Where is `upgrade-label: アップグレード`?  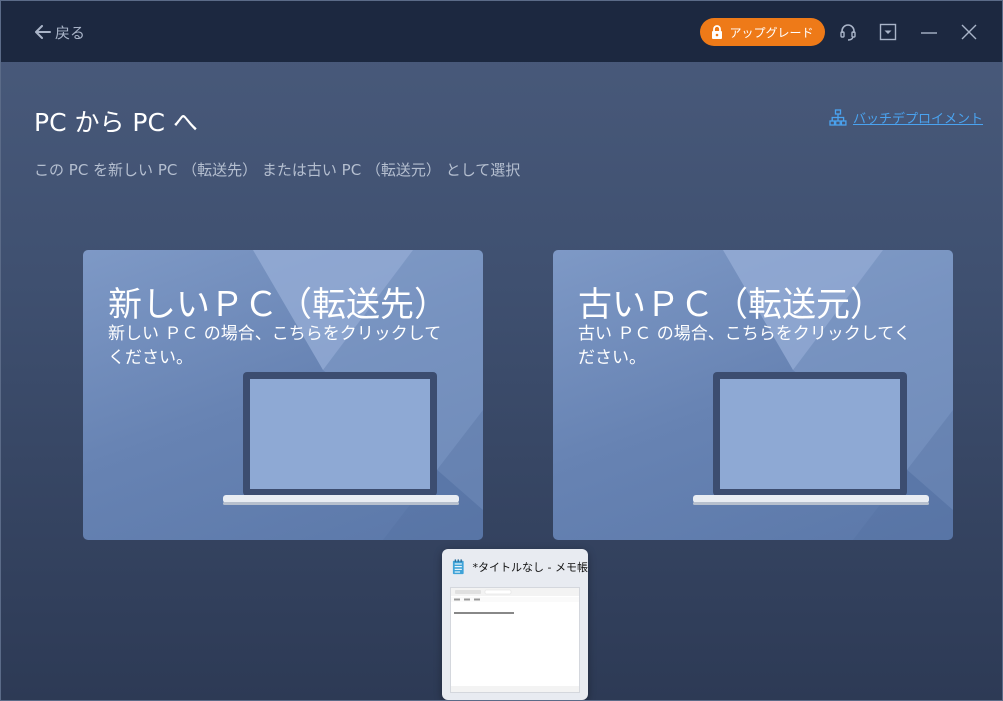 upgrade-label: アップグレード is located at coordinates (771, 32).